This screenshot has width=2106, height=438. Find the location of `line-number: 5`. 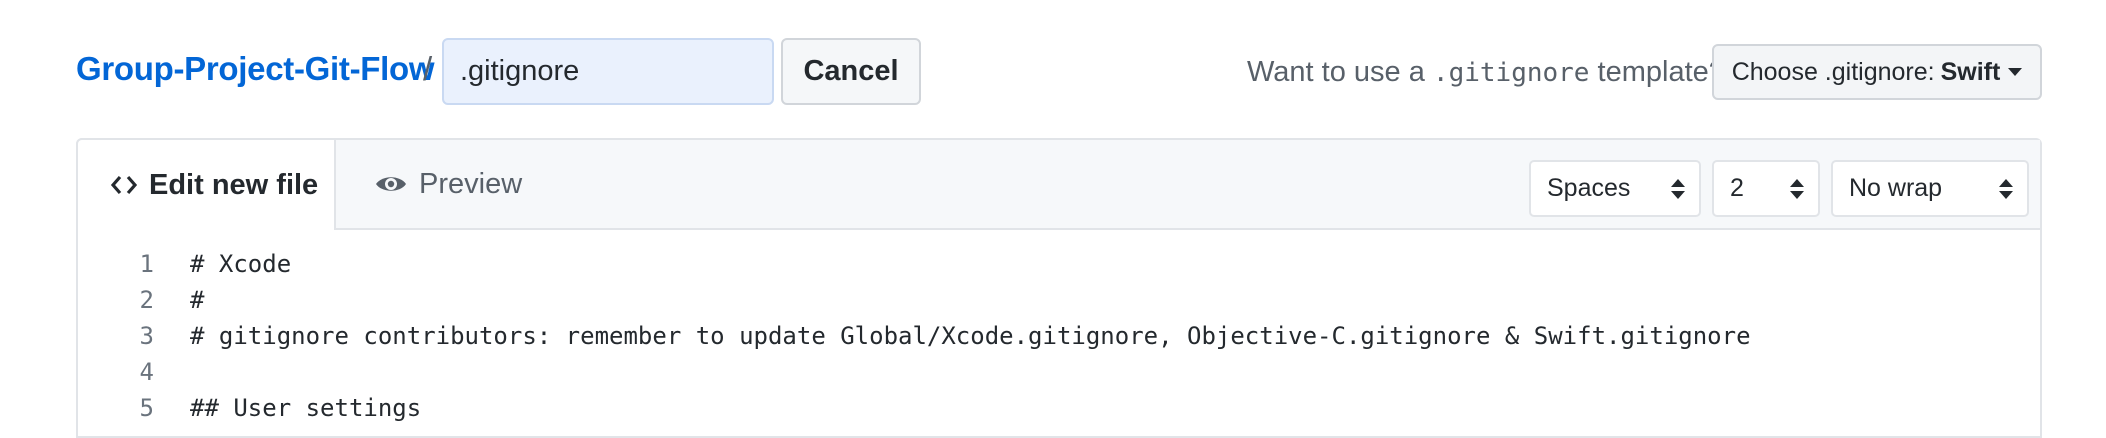

line-number: 5 is located at coordinates (146, 408).